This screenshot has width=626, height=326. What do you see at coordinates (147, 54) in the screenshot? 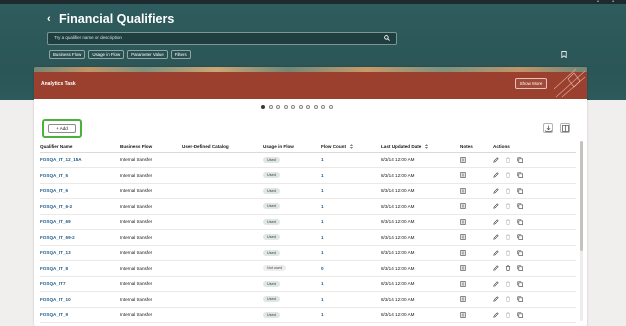
I see `filter-chip-parameter-value: Parameter Value` at bounding box center [147, 54].